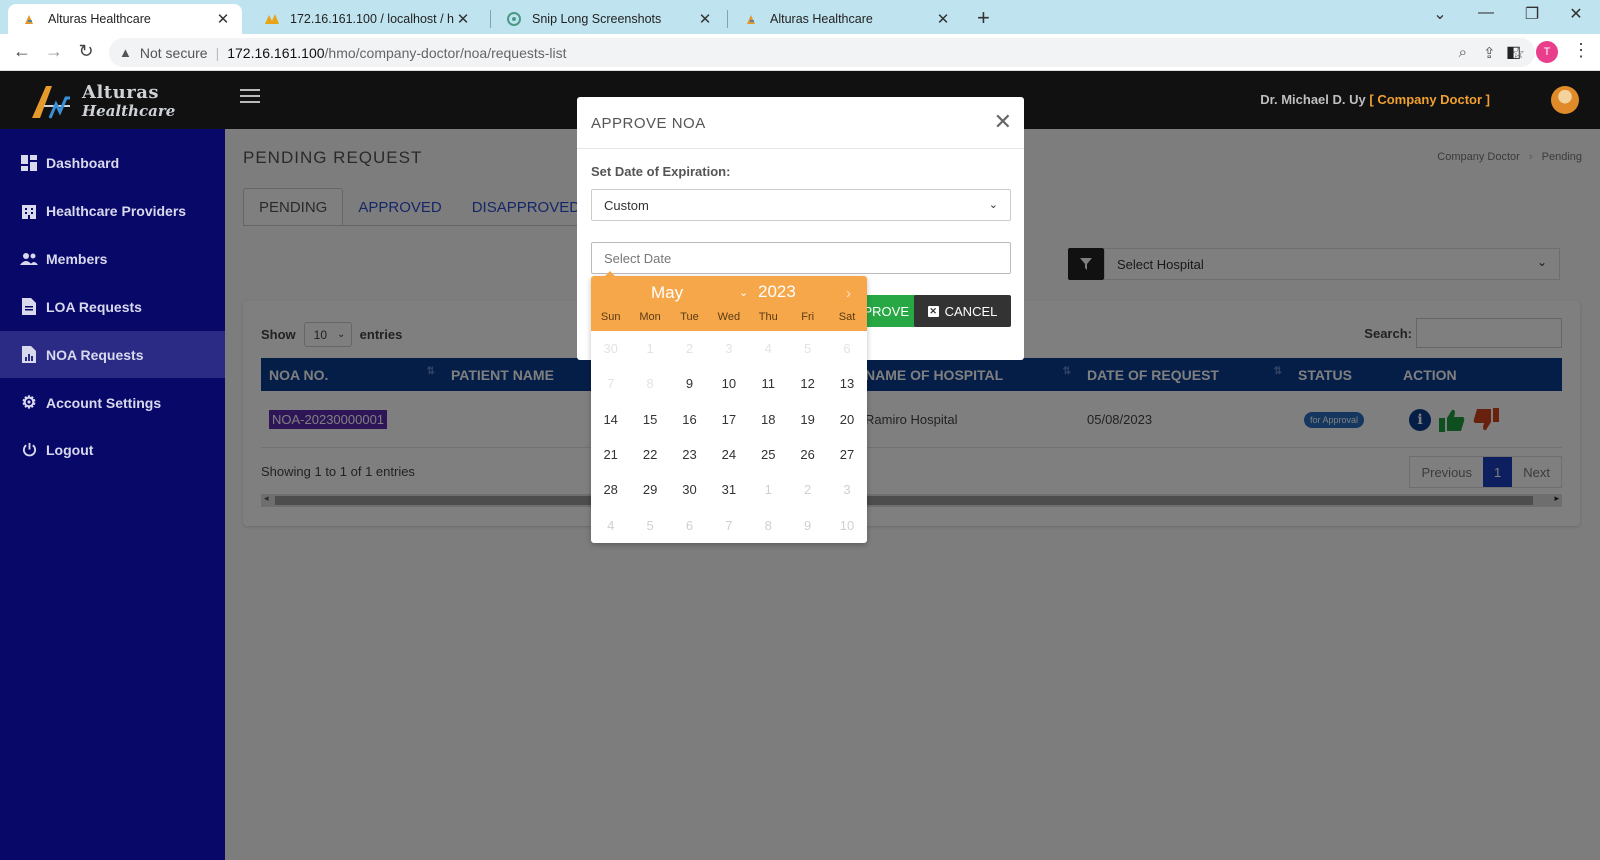 The height and width of the screenshot is (860, 1600). Describe the element at coordinates (768, 317) in the screenshot. I see `weekday-label: Thu` at that location.